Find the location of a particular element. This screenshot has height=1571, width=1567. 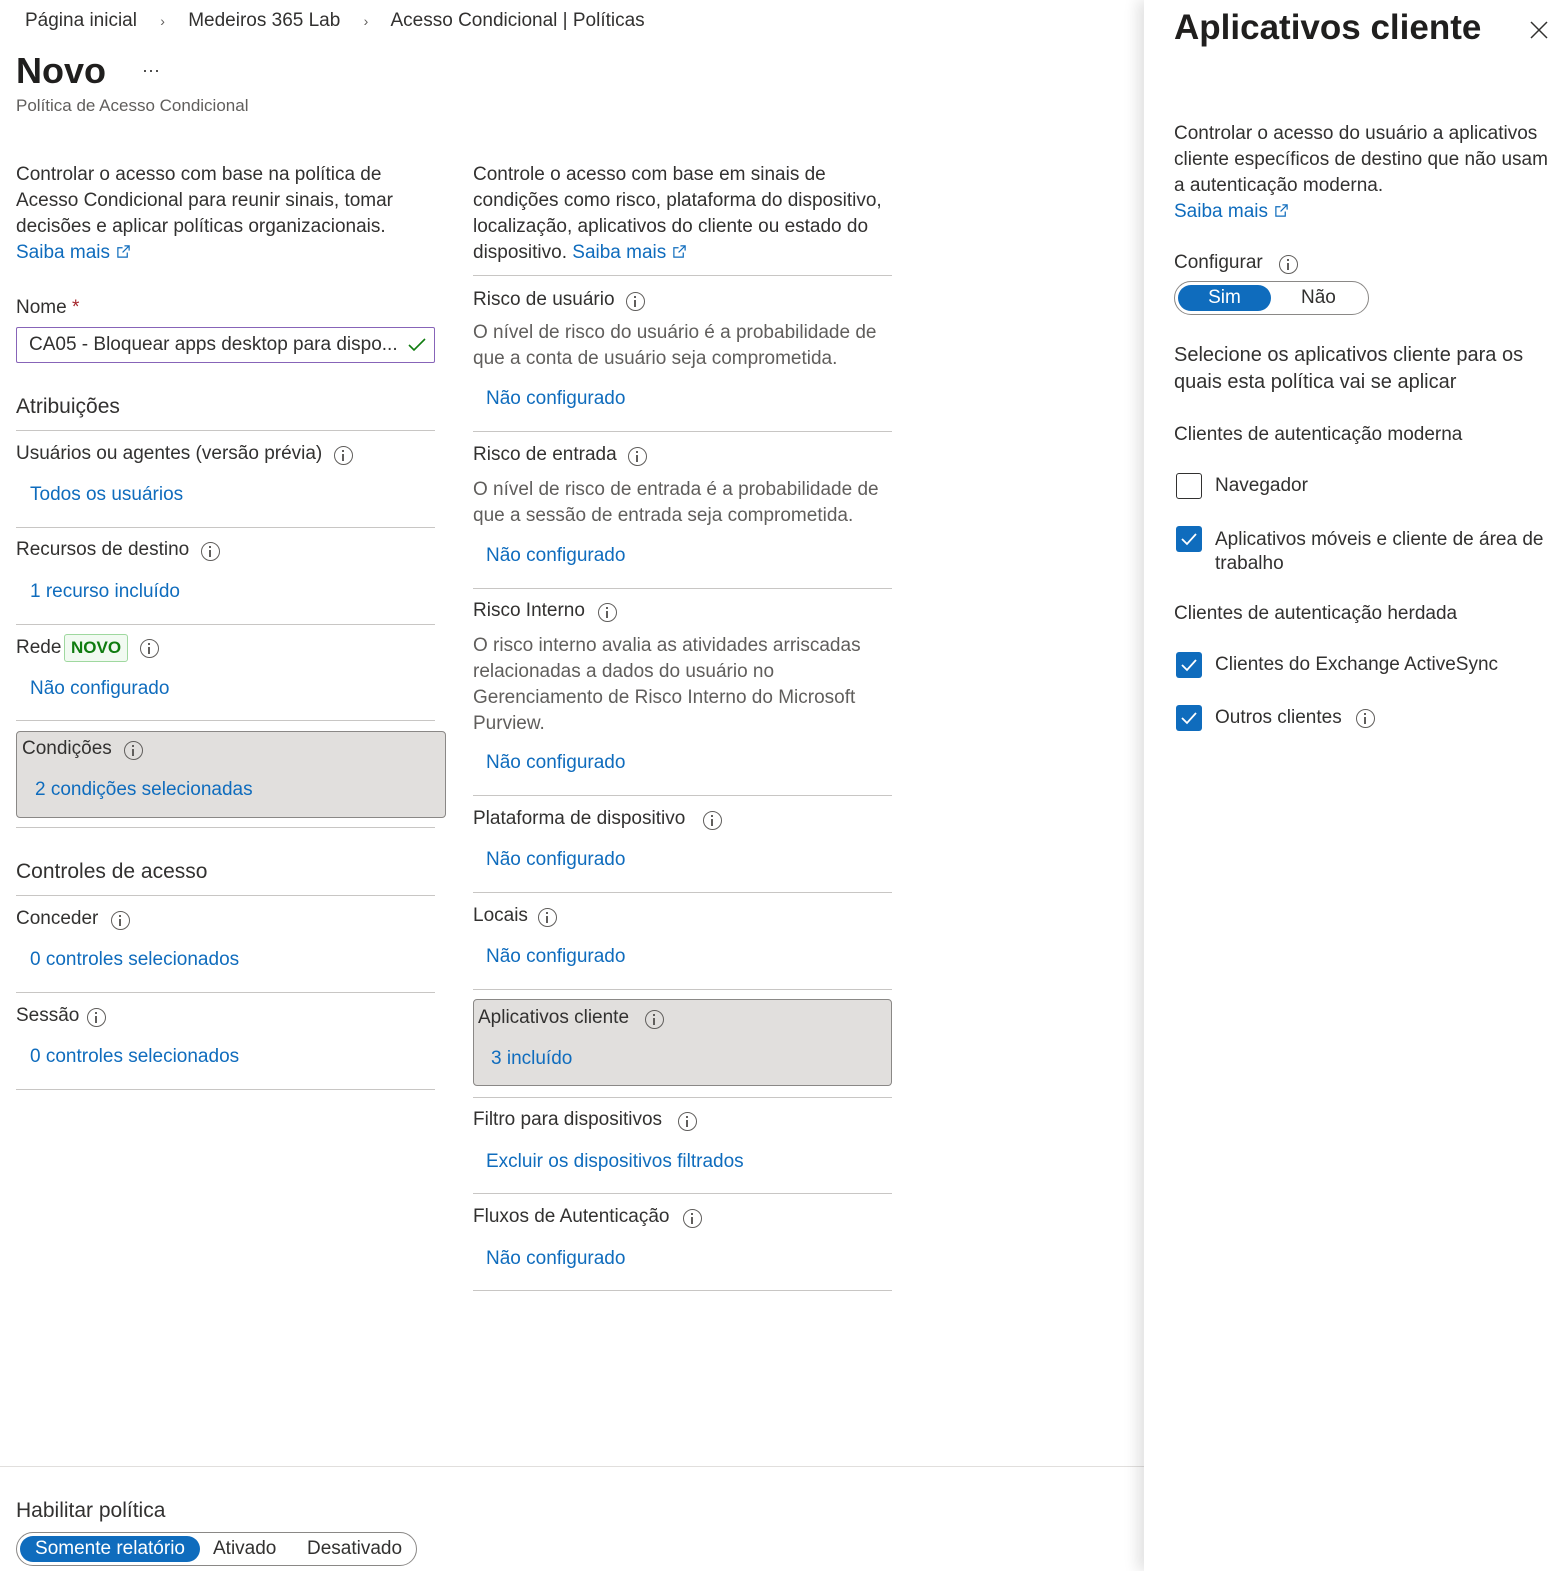

panel-title: Aplicativos cliente is located at coordinates (1328, 27).